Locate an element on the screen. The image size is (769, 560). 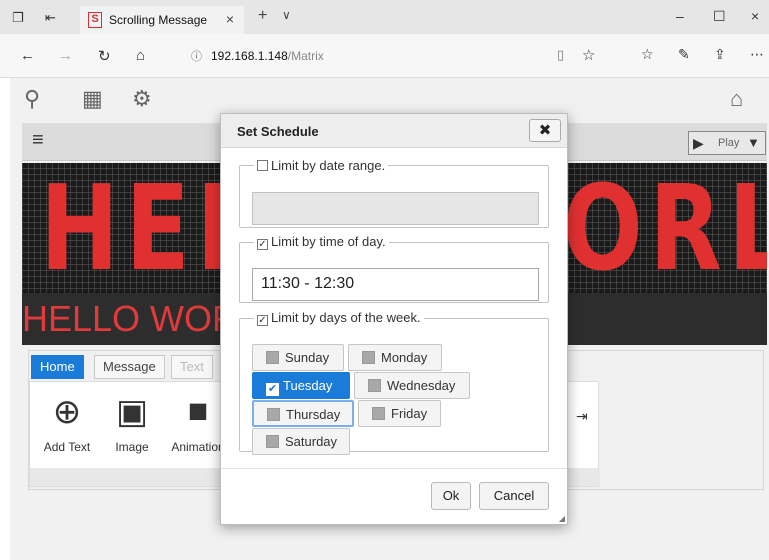
set-aside-tabs-icon: ⇤ is located at coordinates (50, 18).